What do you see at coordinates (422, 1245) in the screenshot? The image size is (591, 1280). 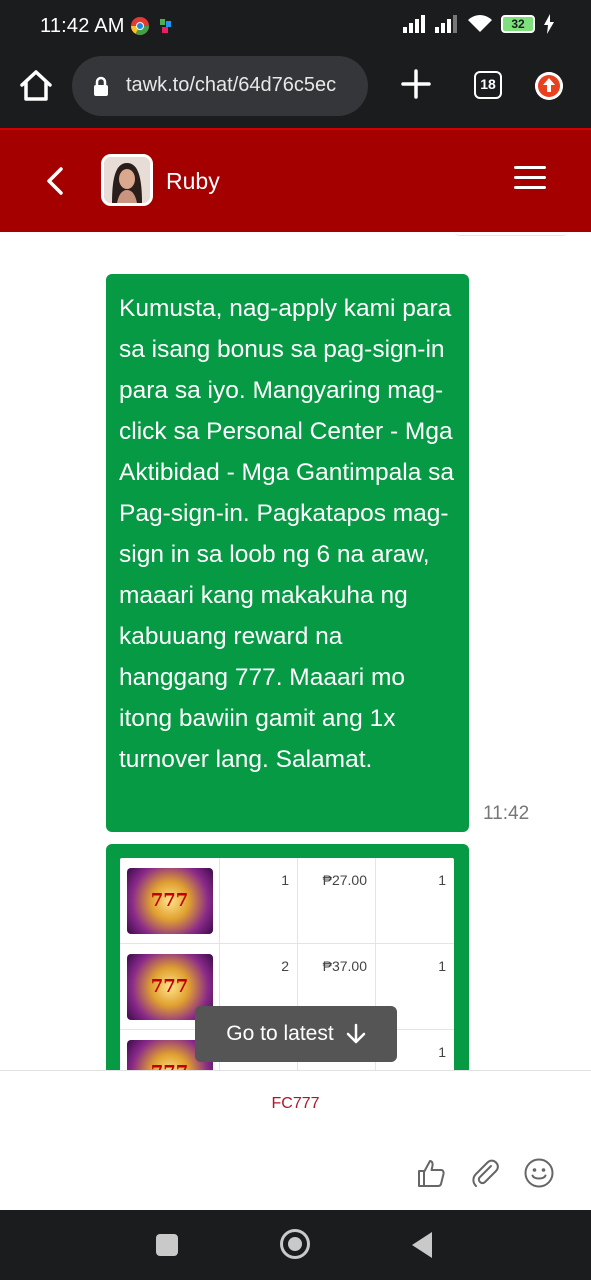 I see `back-nav-icon` at bounding box center [422, 1245].